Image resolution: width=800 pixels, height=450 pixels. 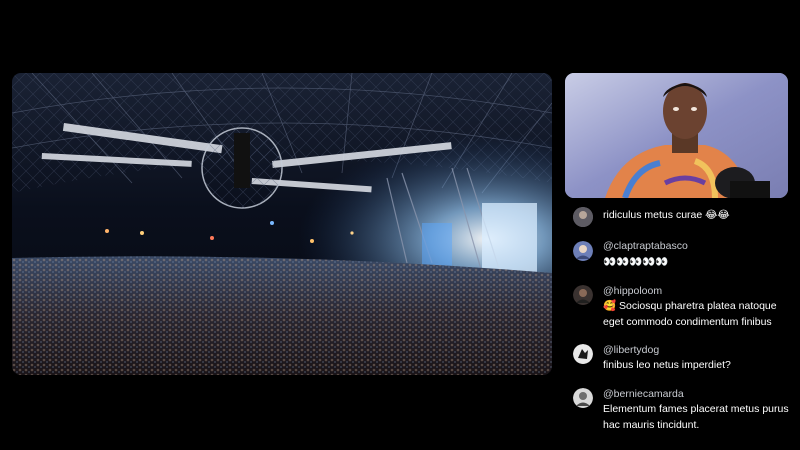 I want to click on streamer-webcam, so click(x=676, y=135).